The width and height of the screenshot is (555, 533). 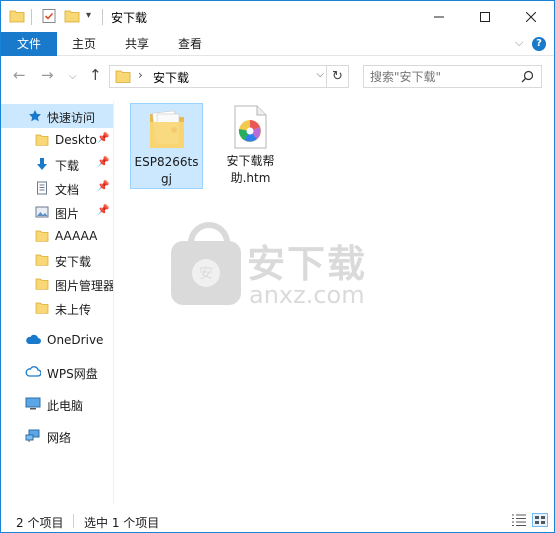 What do you see at coordinates (229, 76) in the screenshot?
I see `address-bar: › 安下载 ⌵ ↻` at bounding box center [229, 76].